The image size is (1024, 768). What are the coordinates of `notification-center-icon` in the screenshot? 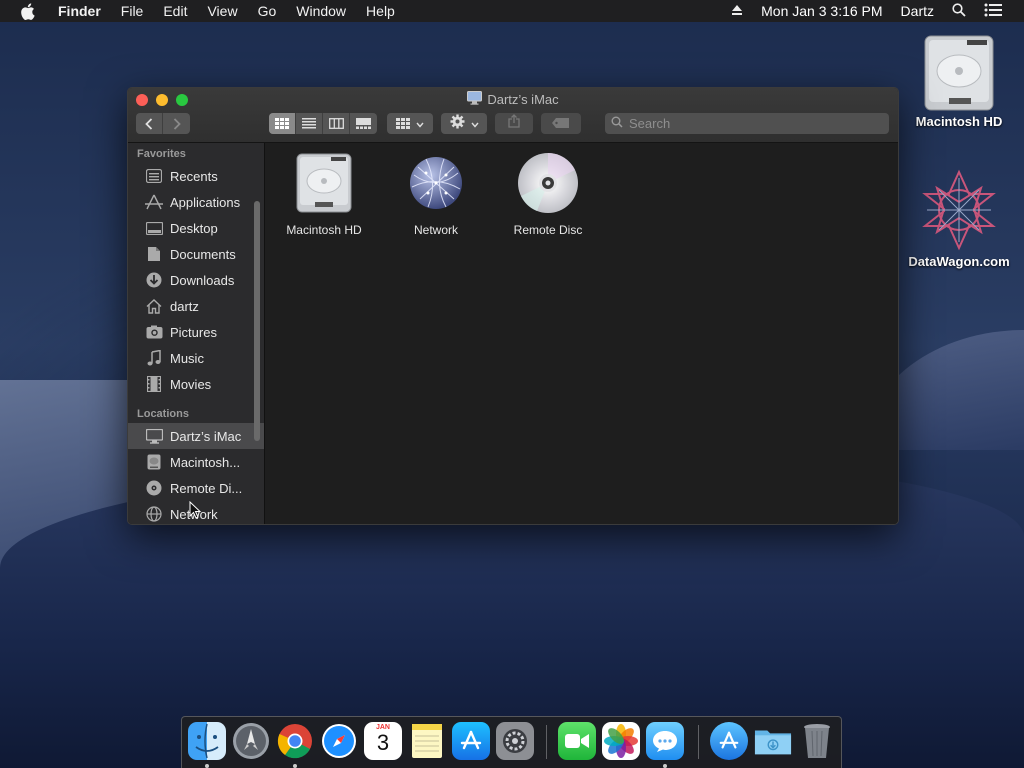 It's located at (993, 11).